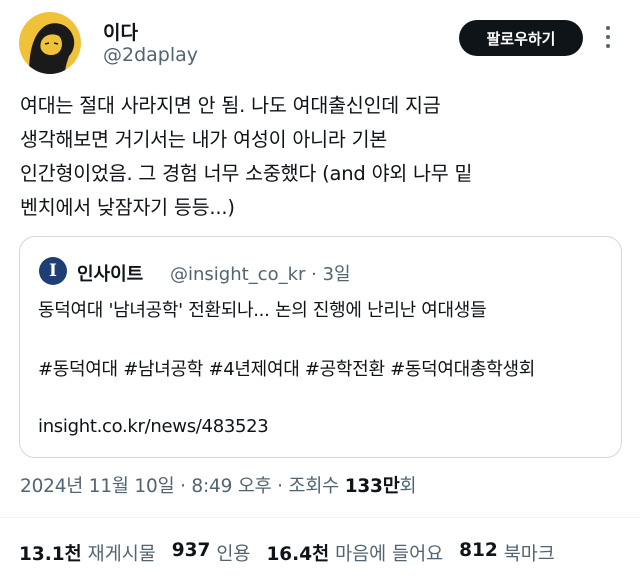  What do you see at coordinates (50, 554) in the screenshot?
I see `reposts-count: 13.1천` at bounding box center [50, 554].